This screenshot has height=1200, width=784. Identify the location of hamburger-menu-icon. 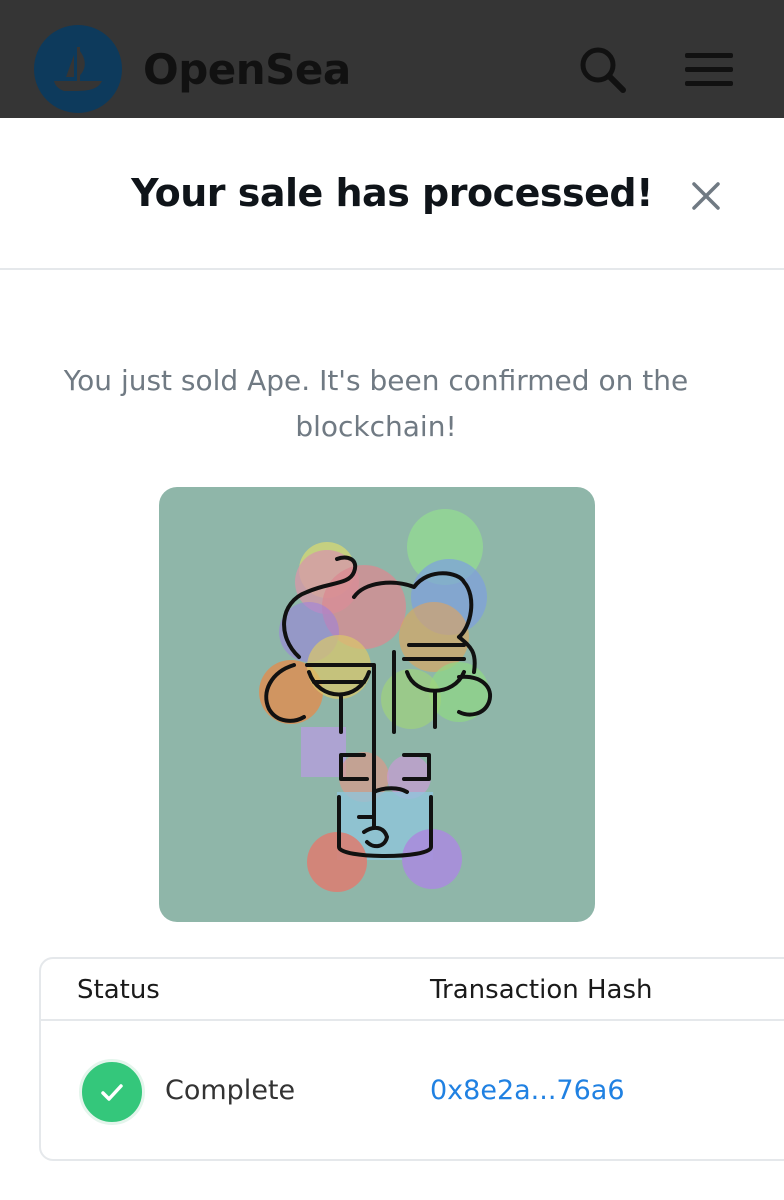
(709, 70).